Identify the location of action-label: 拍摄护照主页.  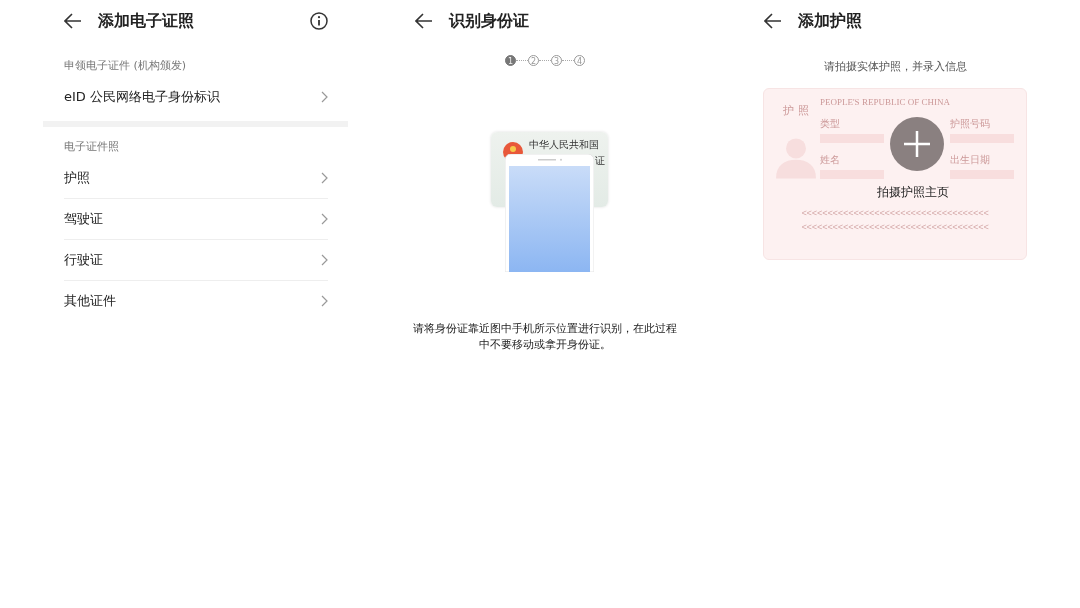
(912, 192).